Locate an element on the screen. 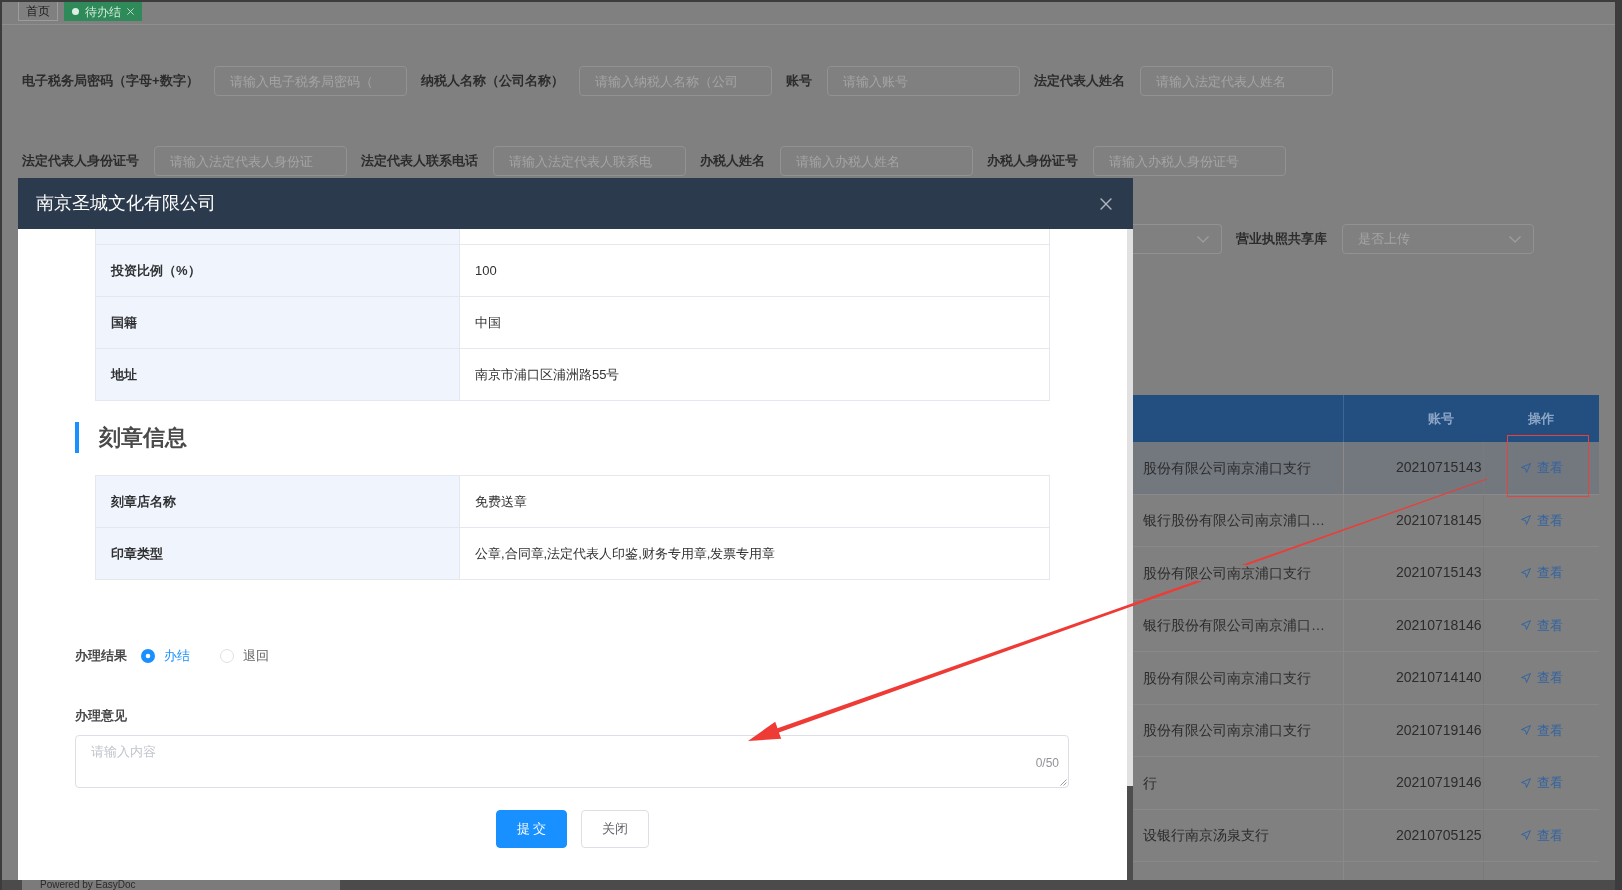 The image size is (1622, 890). table-cell-text: 南京市浦口区浦洲路55号 is located at coordinates (547, 374).